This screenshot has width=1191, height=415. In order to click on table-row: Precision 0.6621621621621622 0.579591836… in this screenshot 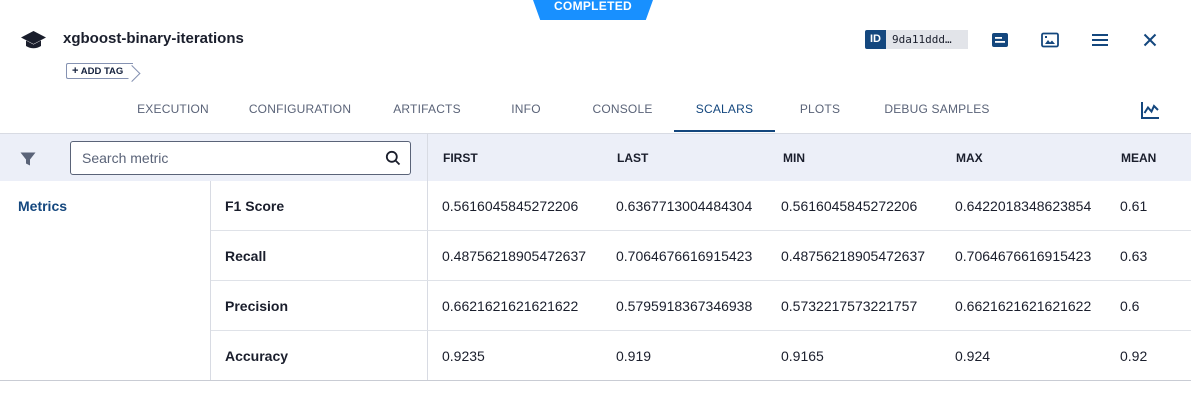, I will do `click(701, 306)`.